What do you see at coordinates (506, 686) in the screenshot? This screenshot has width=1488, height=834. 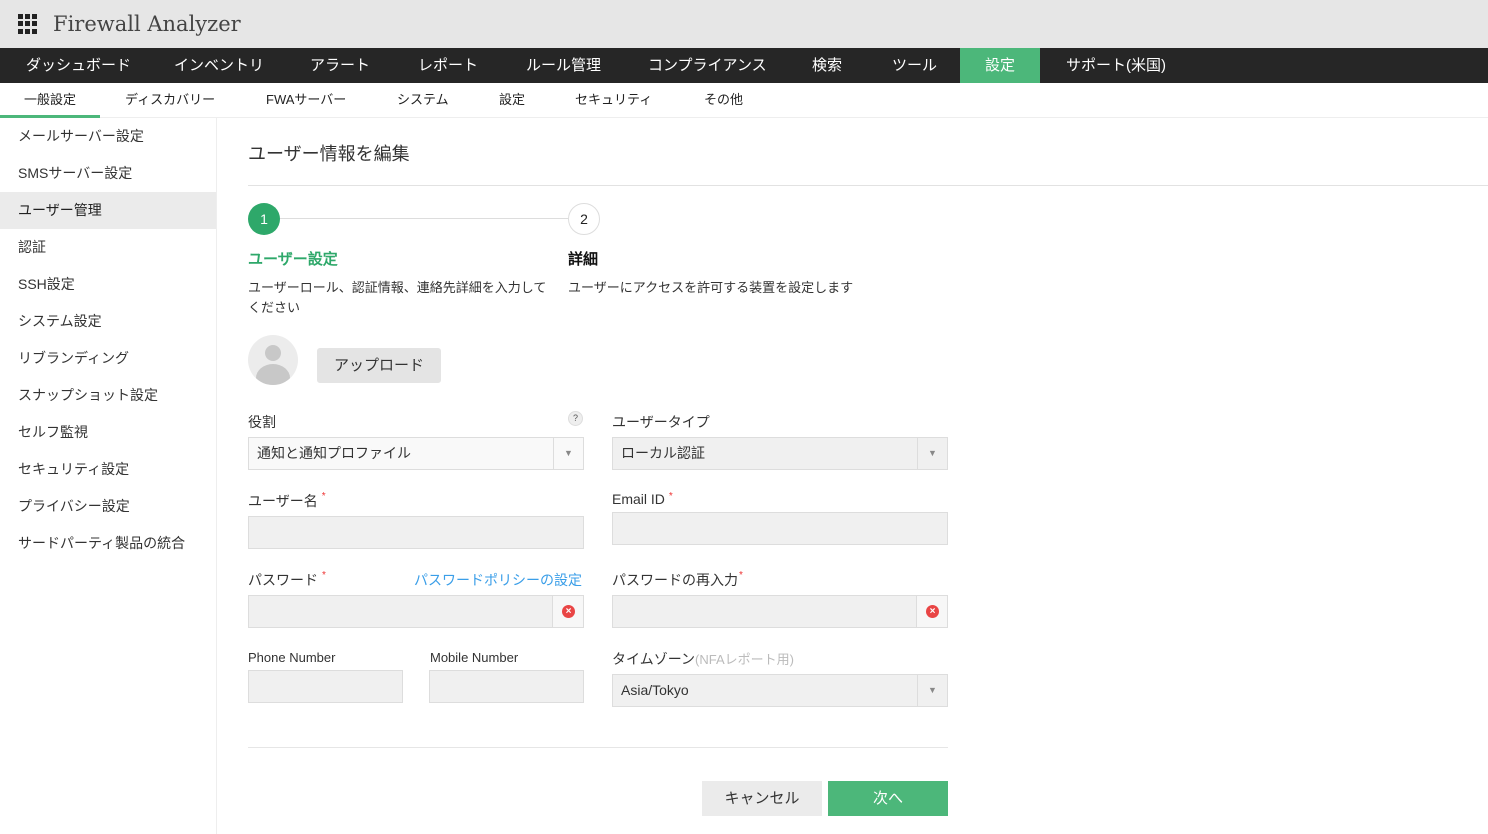 I see `mobile-input` at bounding box center [506, 686].